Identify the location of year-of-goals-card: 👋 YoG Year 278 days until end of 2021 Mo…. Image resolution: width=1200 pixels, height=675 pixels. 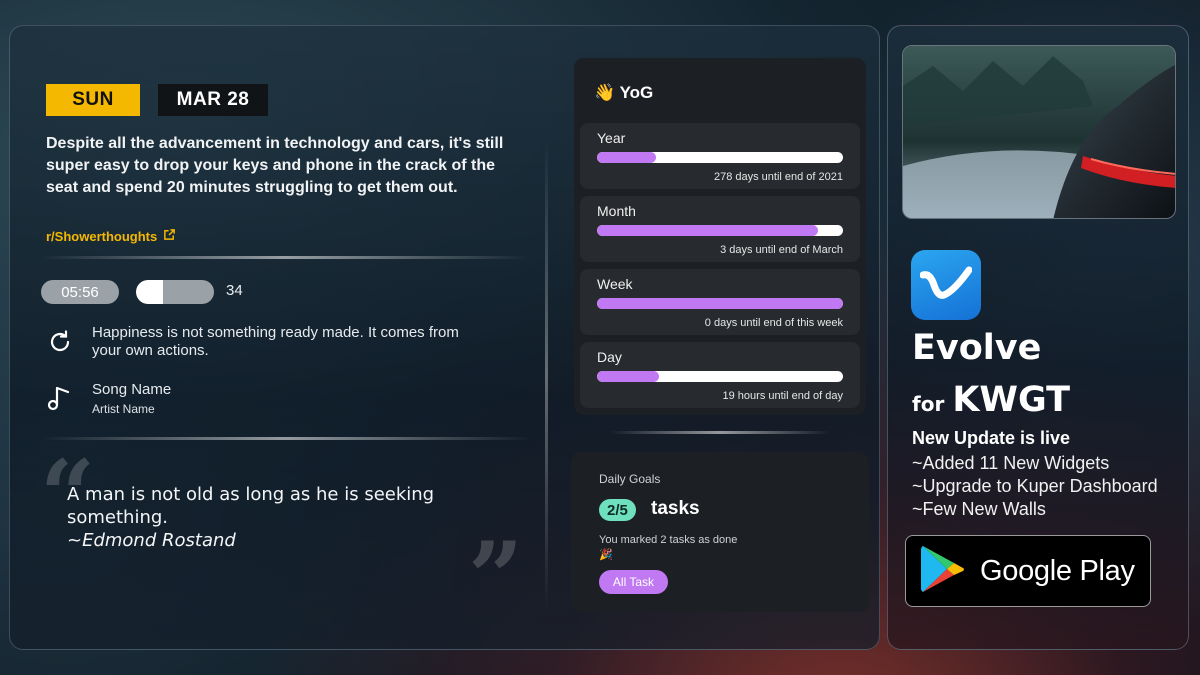
(720, 236).